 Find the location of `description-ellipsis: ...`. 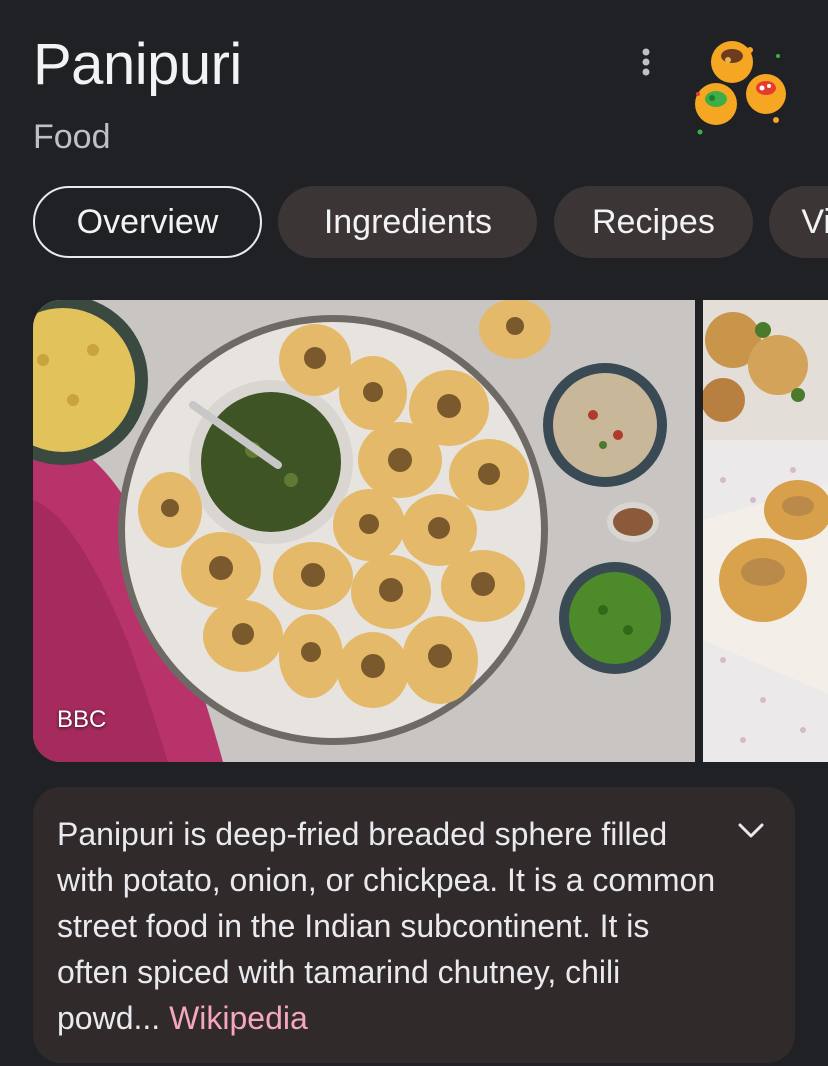

description-ellipsis: ... is located at coordinates (147, 1018).